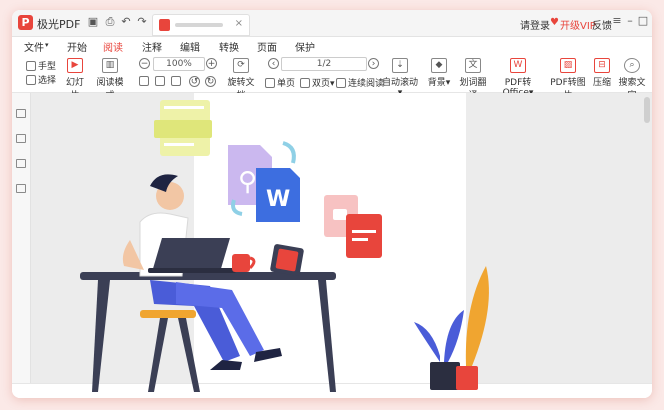 The height and width of the screenshot is (410, 664). What do you see at coordinates (373, 63) in the screenshot?
I see `next-page-icon: ›` at bounding box center [373, 63].